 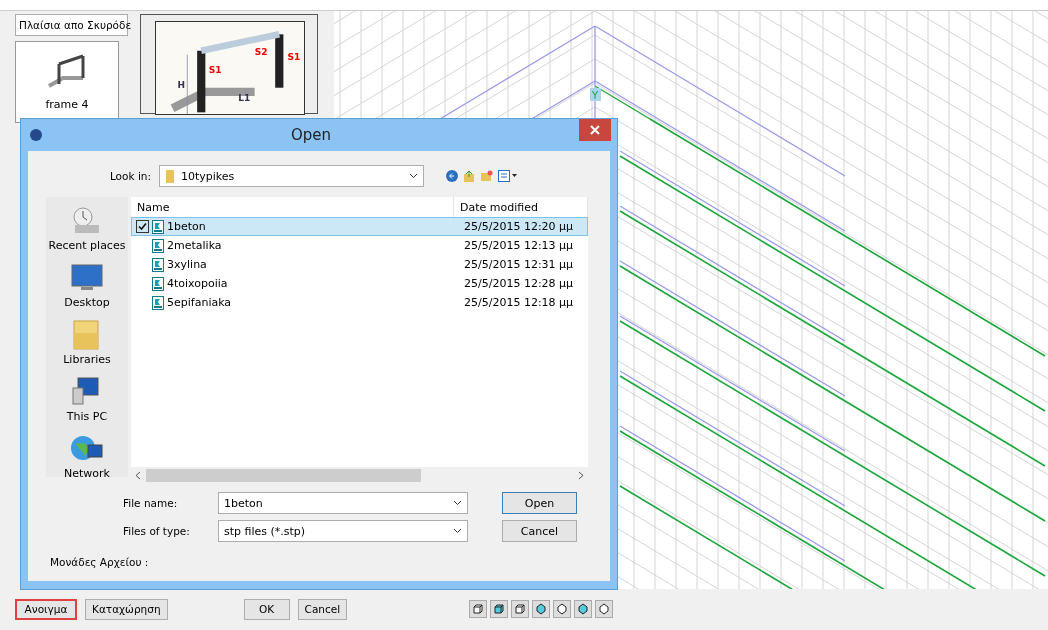 I want to click on file-row: 3xylina 25/5/2015 12:31 μμ, so click(x=359, y=264).